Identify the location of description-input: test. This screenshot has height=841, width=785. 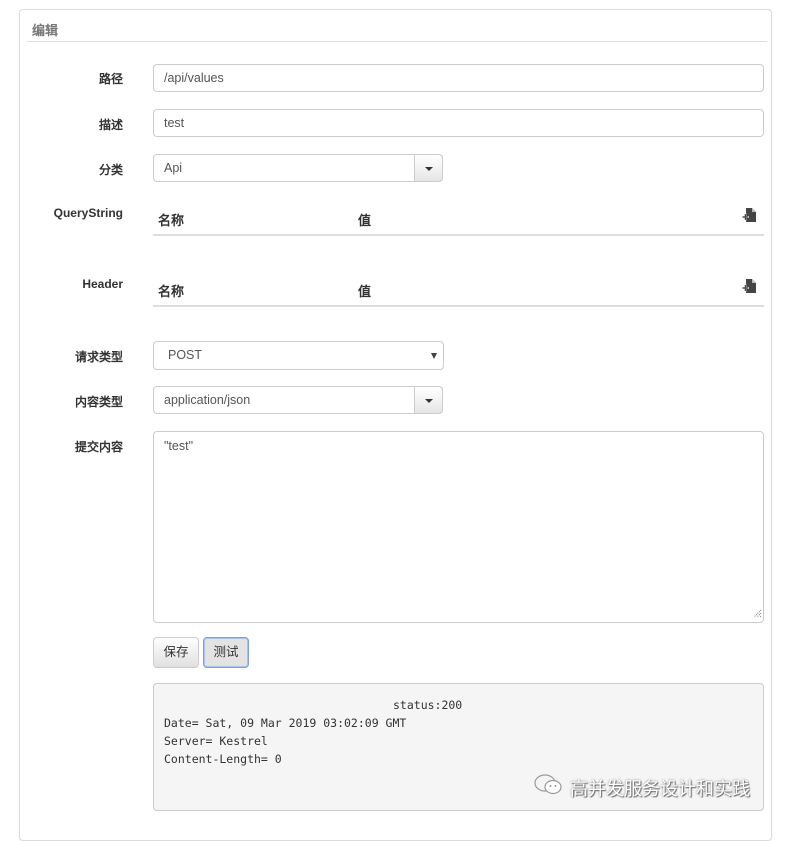
(458, 123).